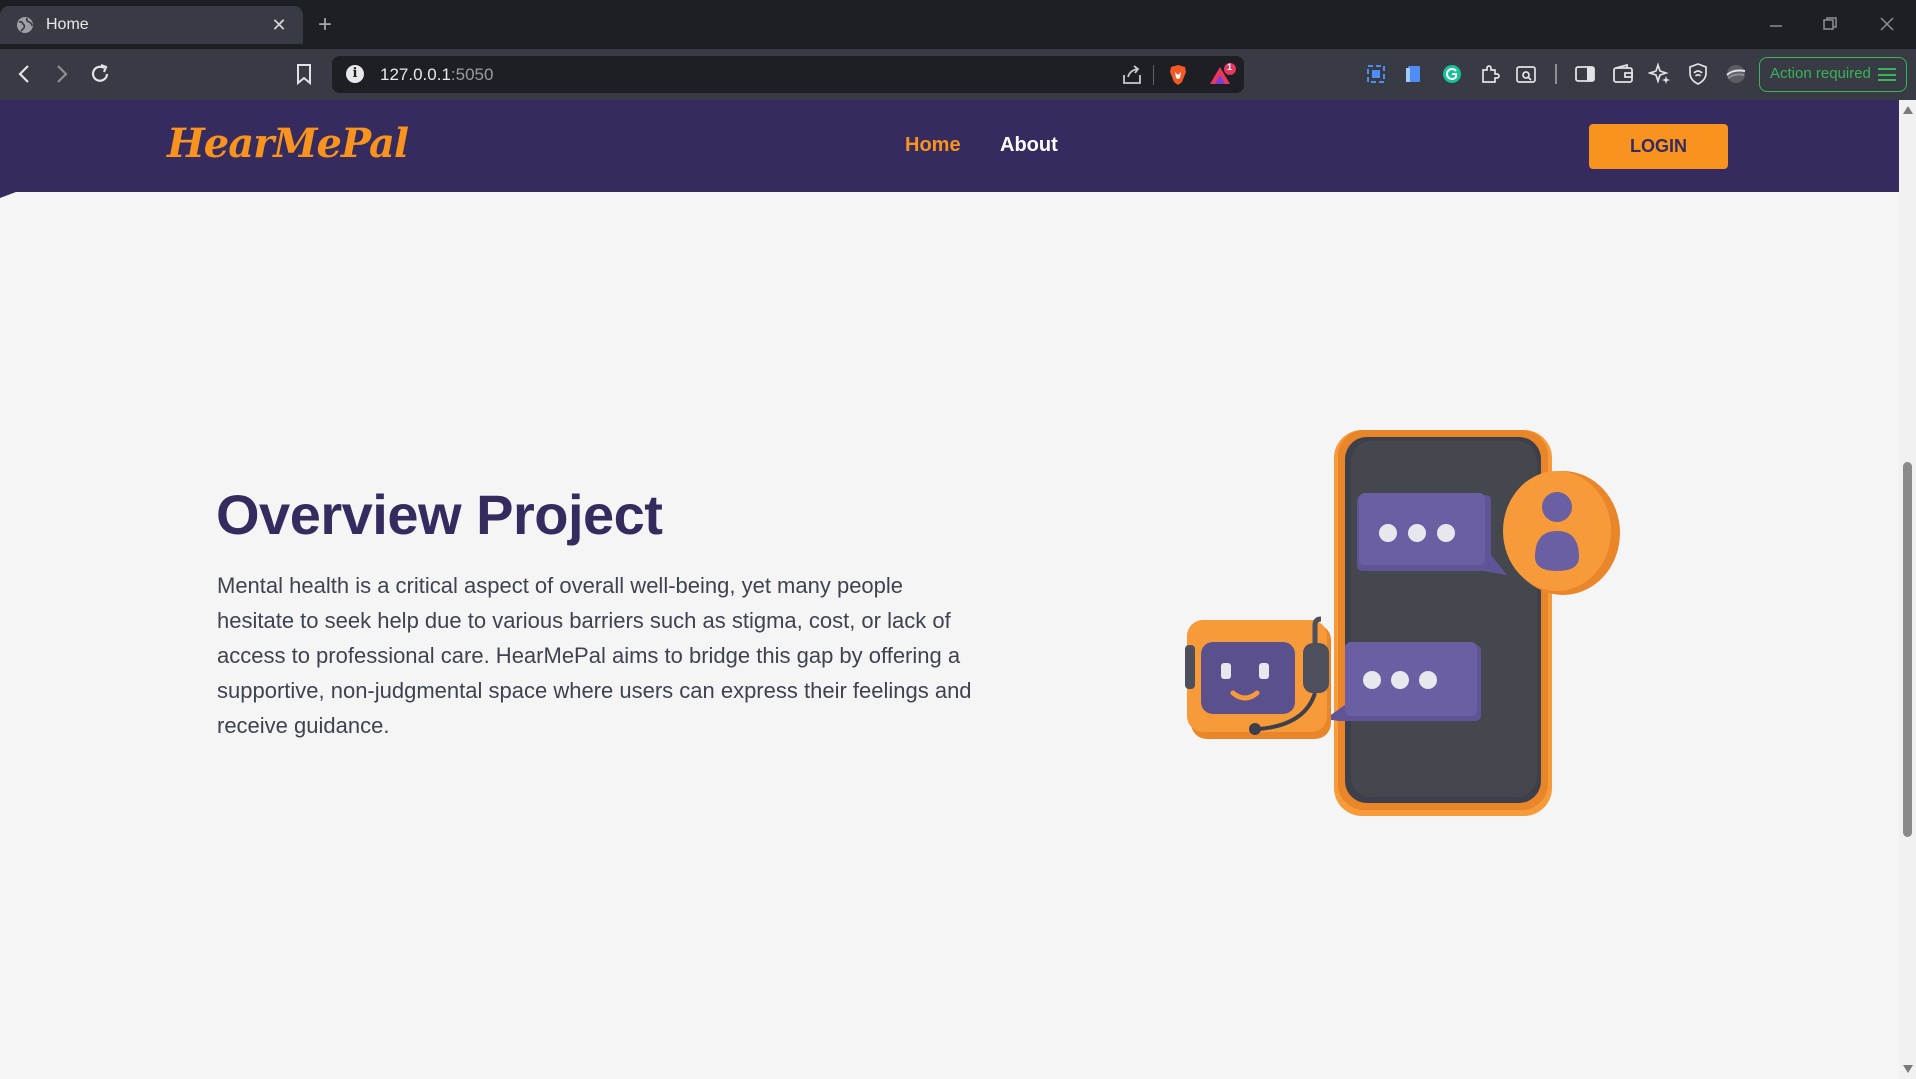 The image size is (1916, 1079). I want to click on brave-shield-icon, so click(1178, 75).